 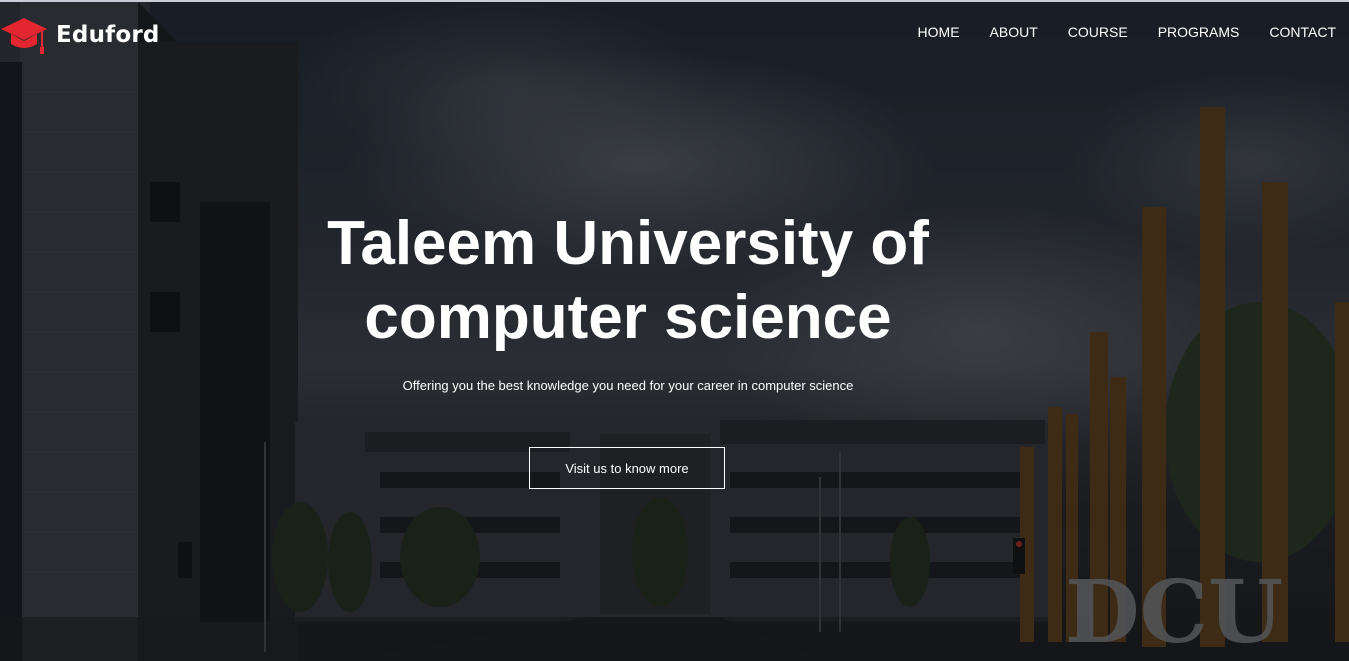 I want to click on nav-menu: HOME ABOUT COURSE PROGRAMS CONTACT, so click(x=1112, y=33).